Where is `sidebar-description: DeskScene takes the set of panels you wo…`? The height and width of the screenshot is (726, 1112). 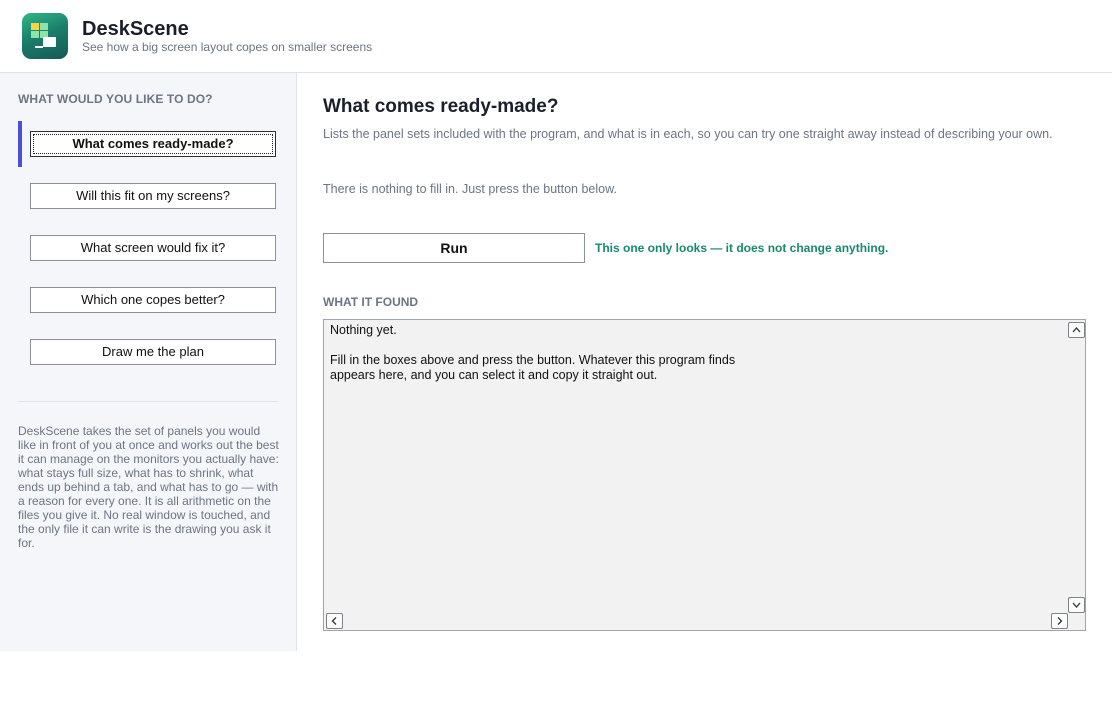 sidebar-description: DeskScene takes the set of panels you wo… is located at coordinates (148, 487).